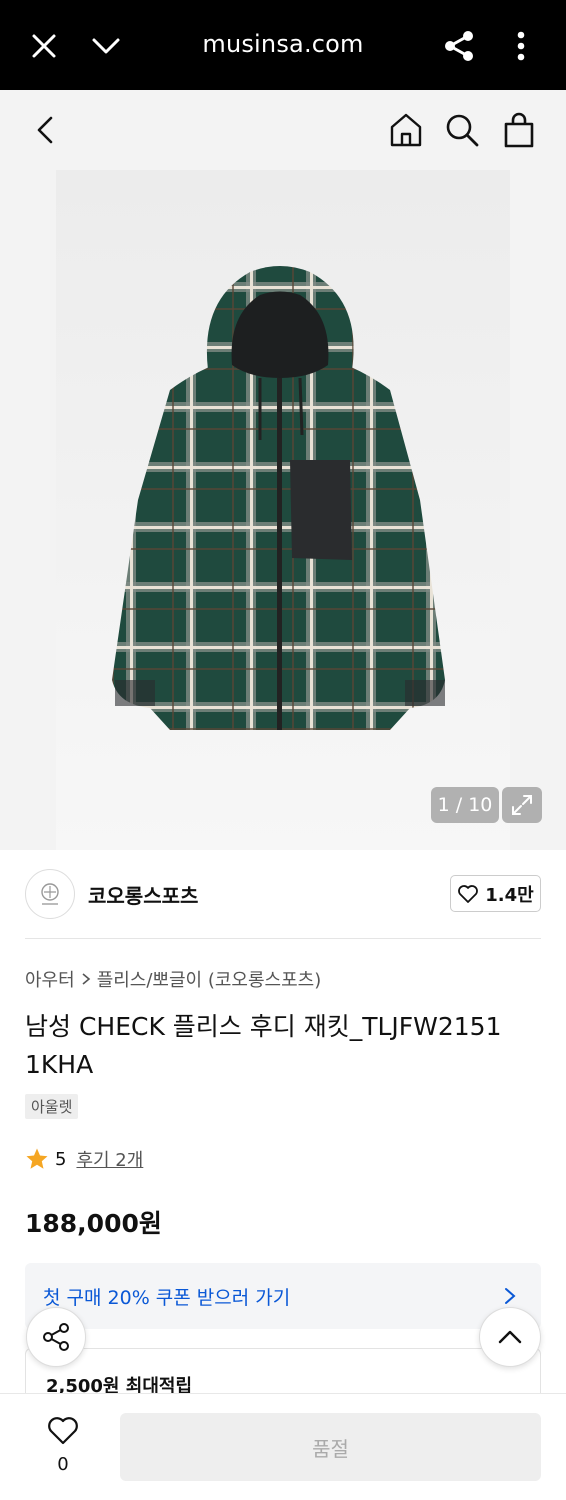 Image resolution: width=566 pixels, height=1500 pixels. I want to click on star-icon, so click(37, 1158).